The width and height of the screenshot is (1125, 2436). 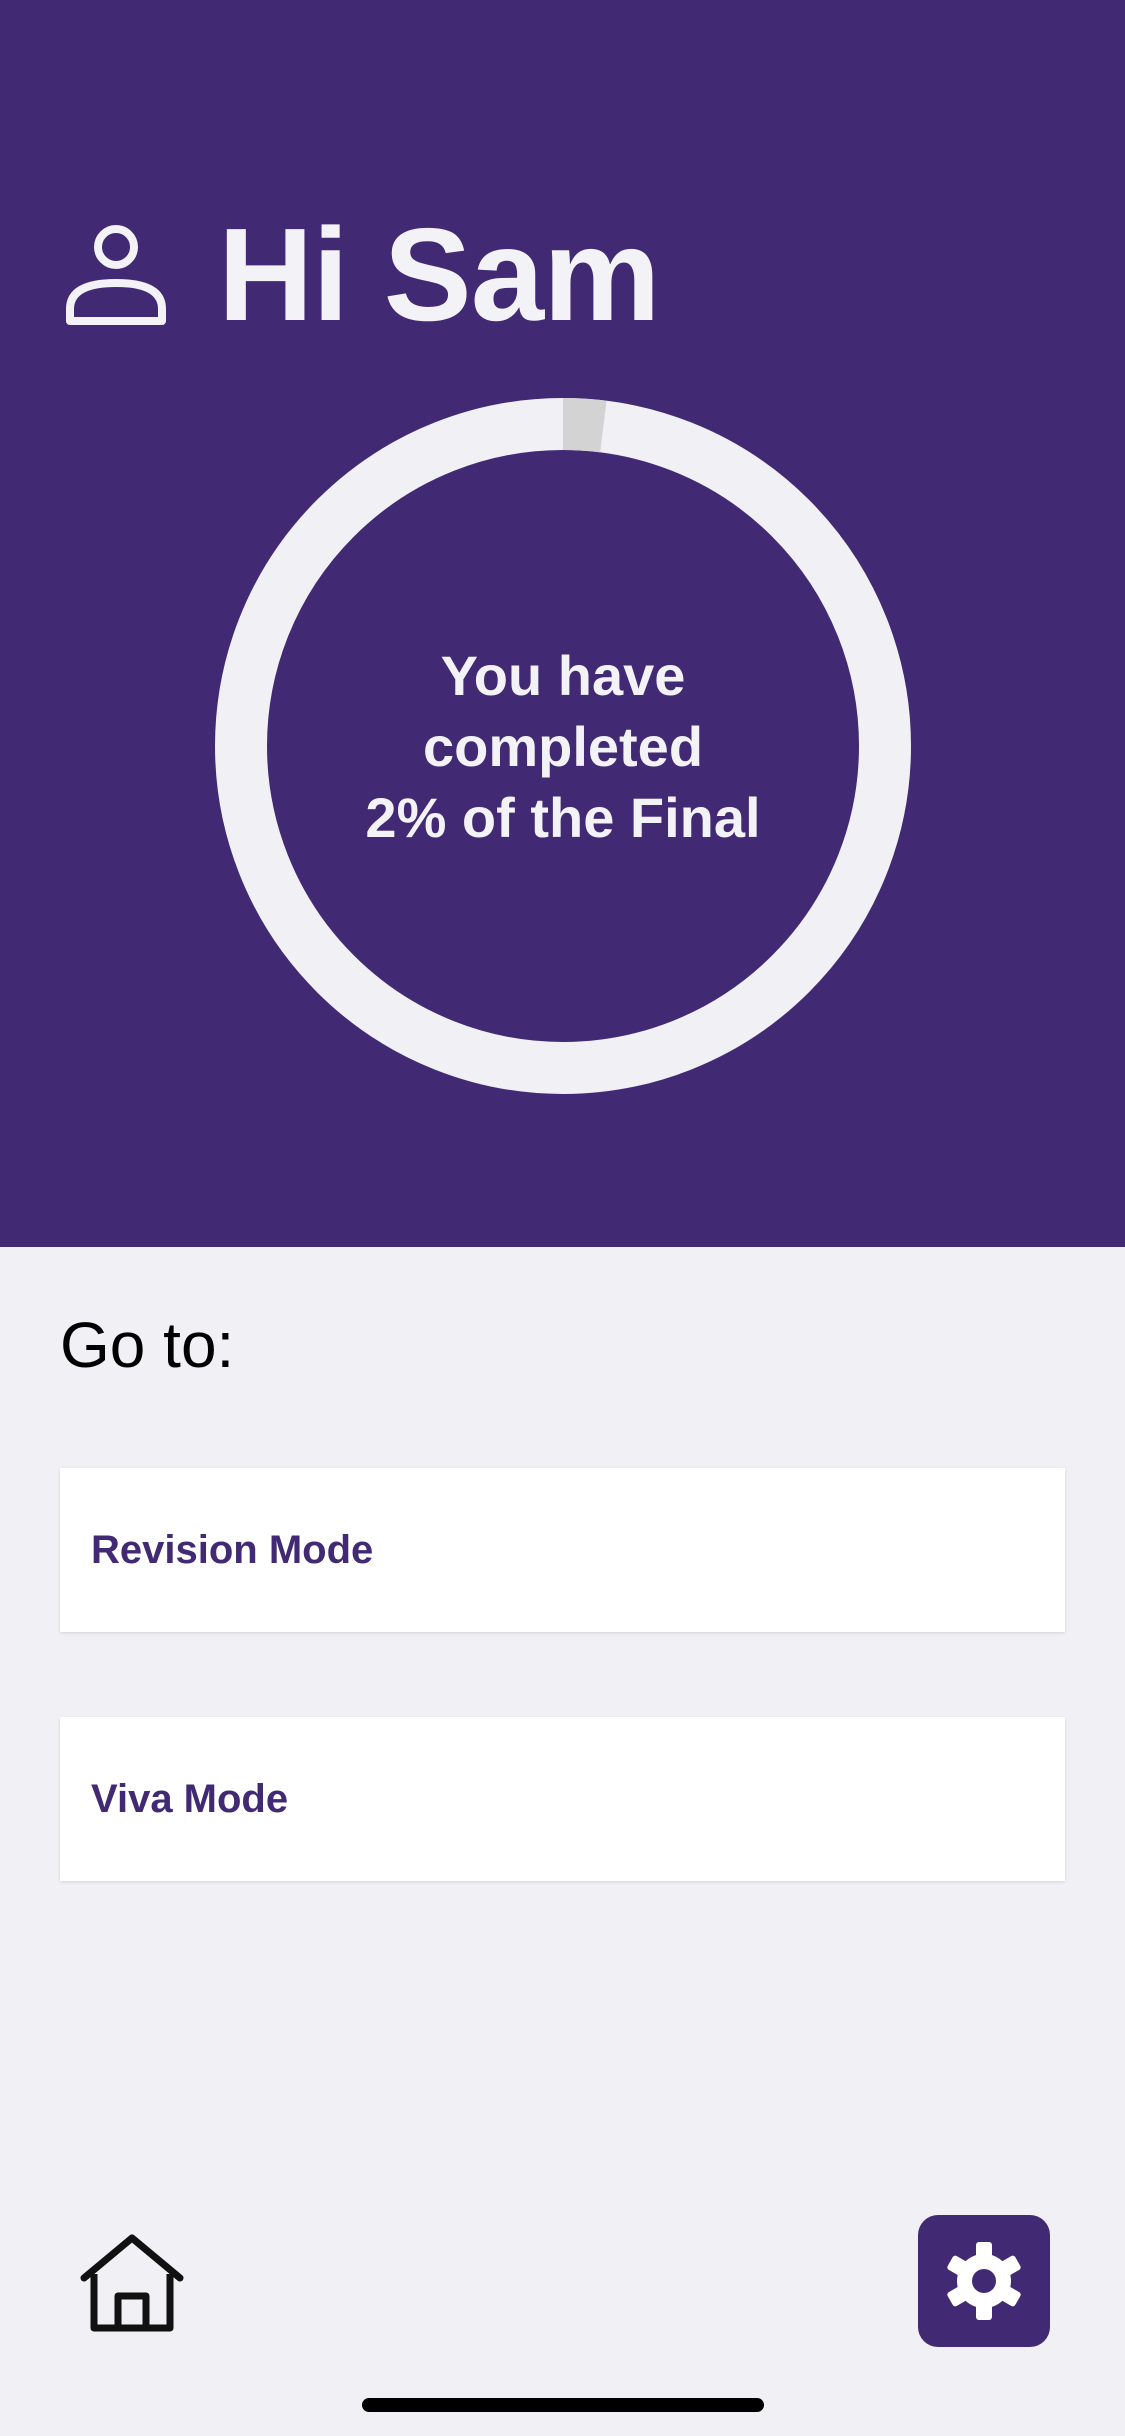 I want to click on progress-line-2: completed, so click(x=563, y=746).